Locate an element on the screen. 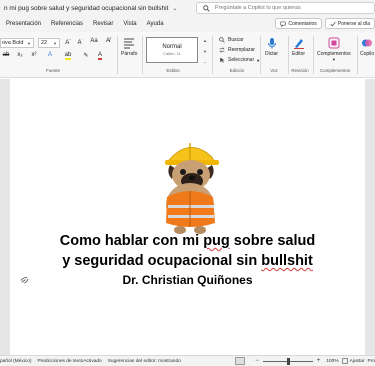 The image size is (375, 366). editor-suggestions-status: Sugerencias del editor: mostrando is located at coordinates (144, 361).